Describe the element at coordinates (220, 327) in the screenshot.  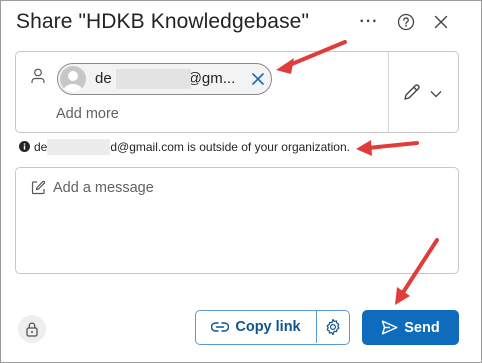
I see `link-icon` at that location.